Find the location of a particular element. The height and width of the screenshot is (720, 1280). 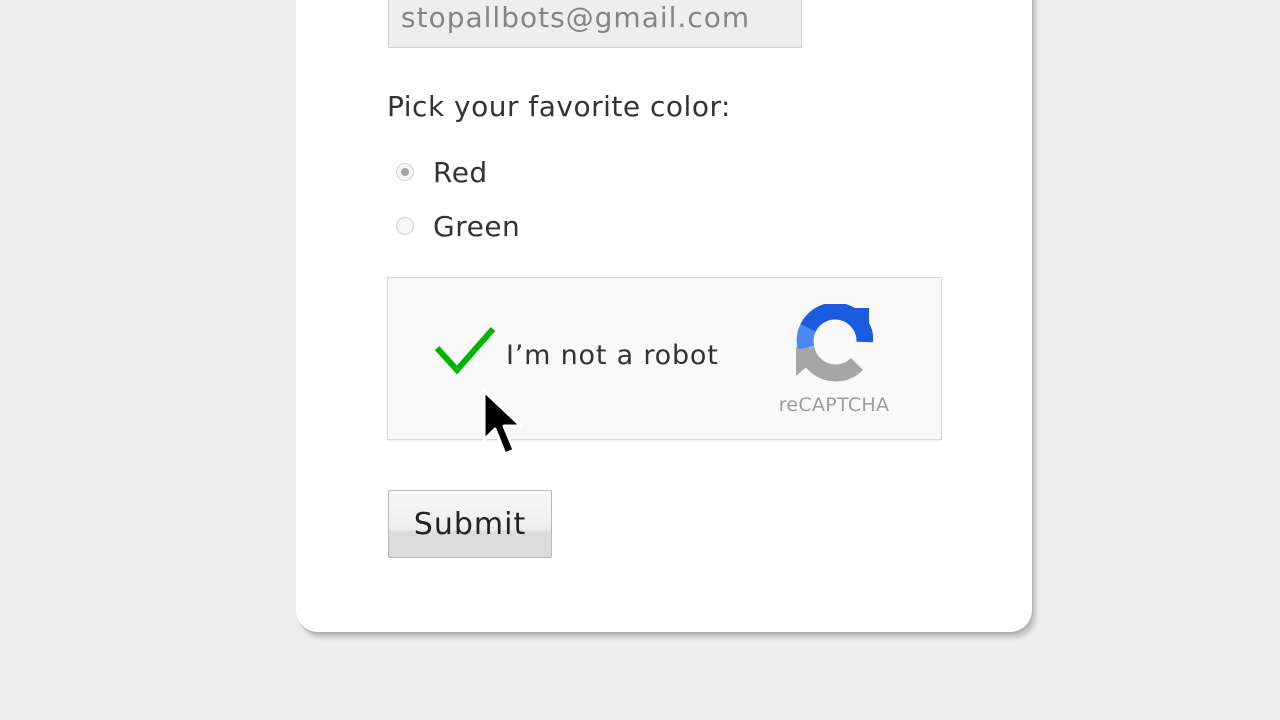

recaptcha-label: I’m not a robot is located at coordinates (612, 355).